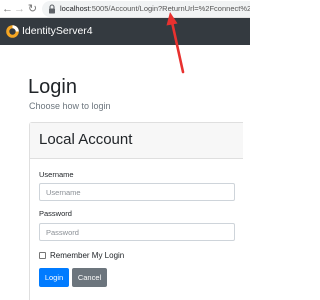  Describe the element at coordinates (89, 277) in the screenshot. I see `cancel-button: Cancel` at that location.